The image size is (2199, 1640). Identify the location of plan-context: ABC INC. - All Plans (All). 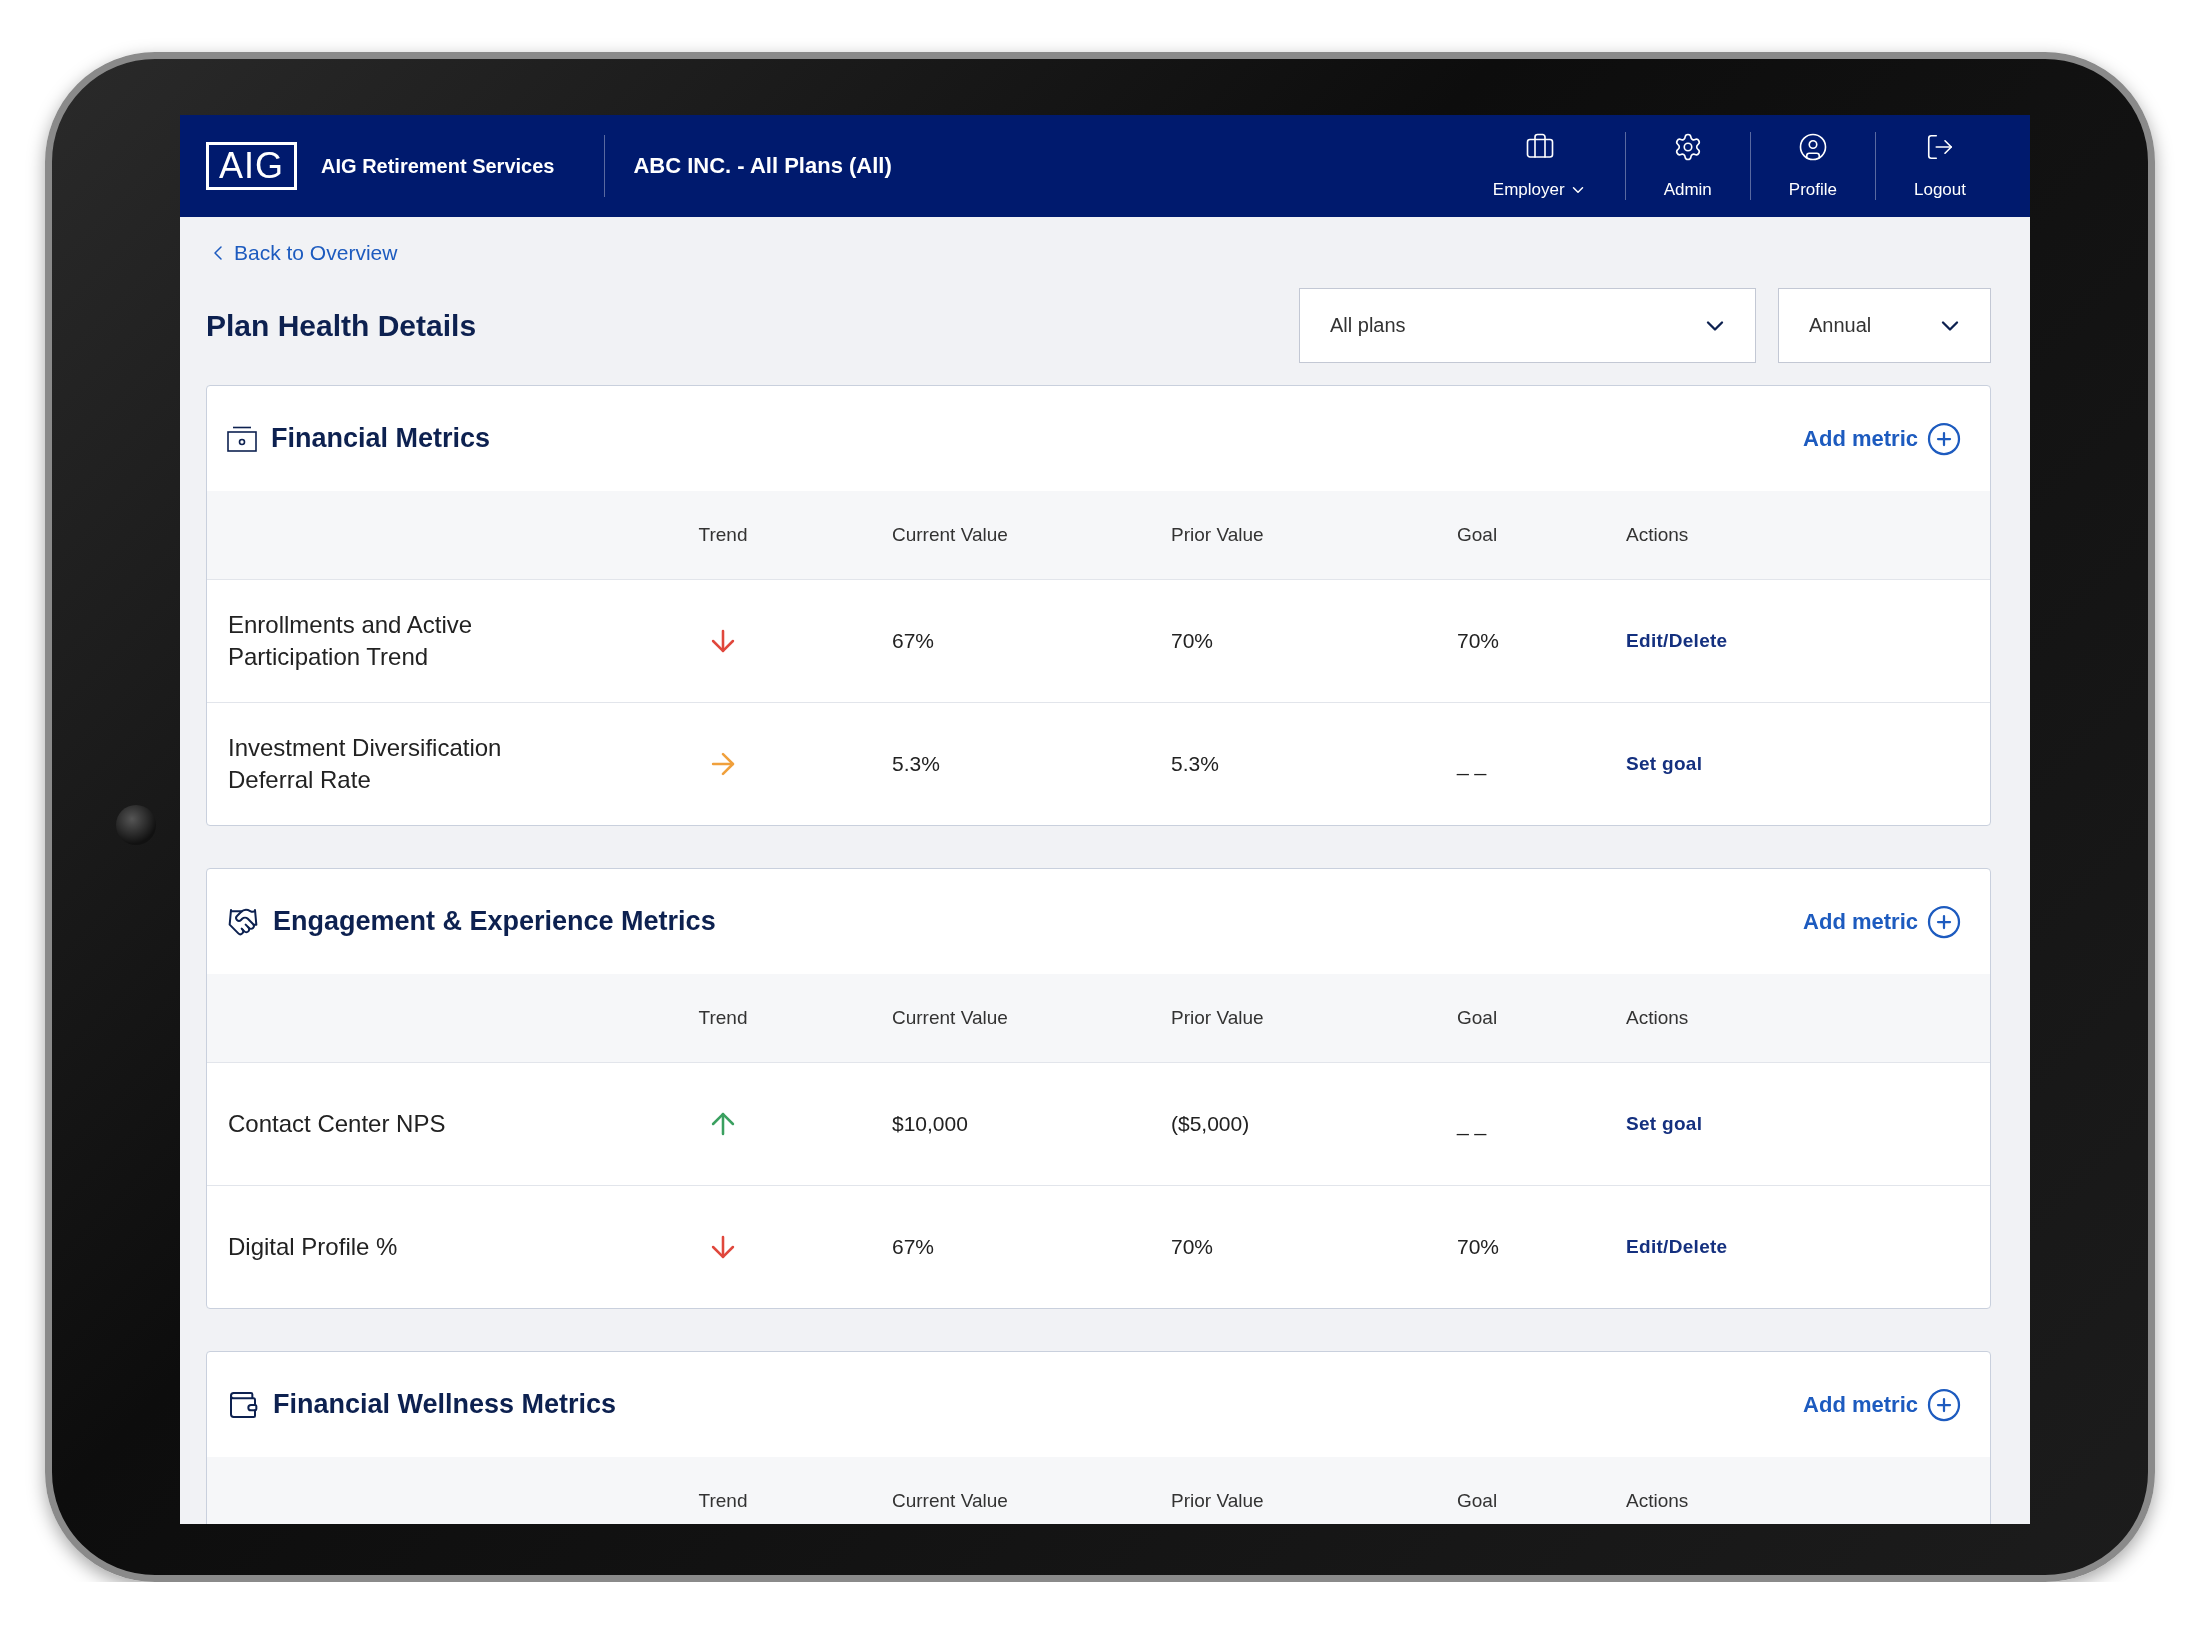
(763, 166).